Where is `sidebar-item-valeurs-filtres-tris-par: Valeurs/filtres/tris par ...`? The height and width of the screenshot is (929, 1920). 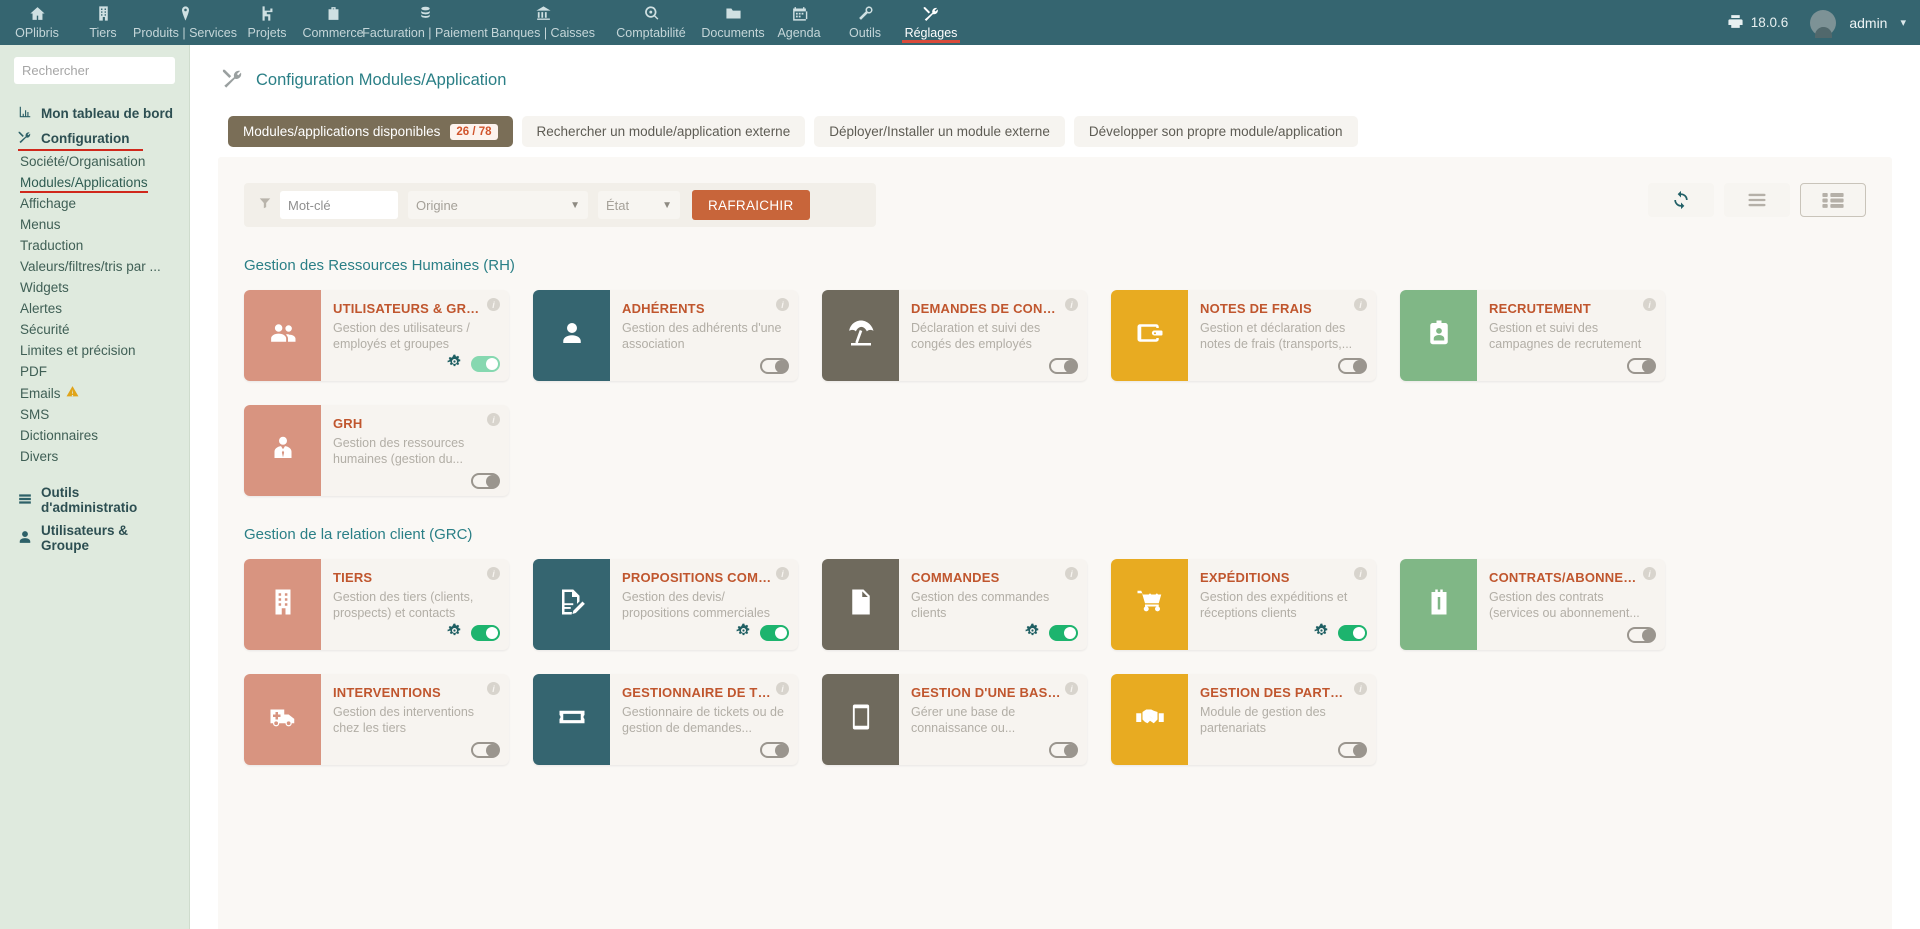
sidebar-item-valeurs-filtres-tris-par: Valeurs/filtres/tris par ... is located at coordinates (94, 266).